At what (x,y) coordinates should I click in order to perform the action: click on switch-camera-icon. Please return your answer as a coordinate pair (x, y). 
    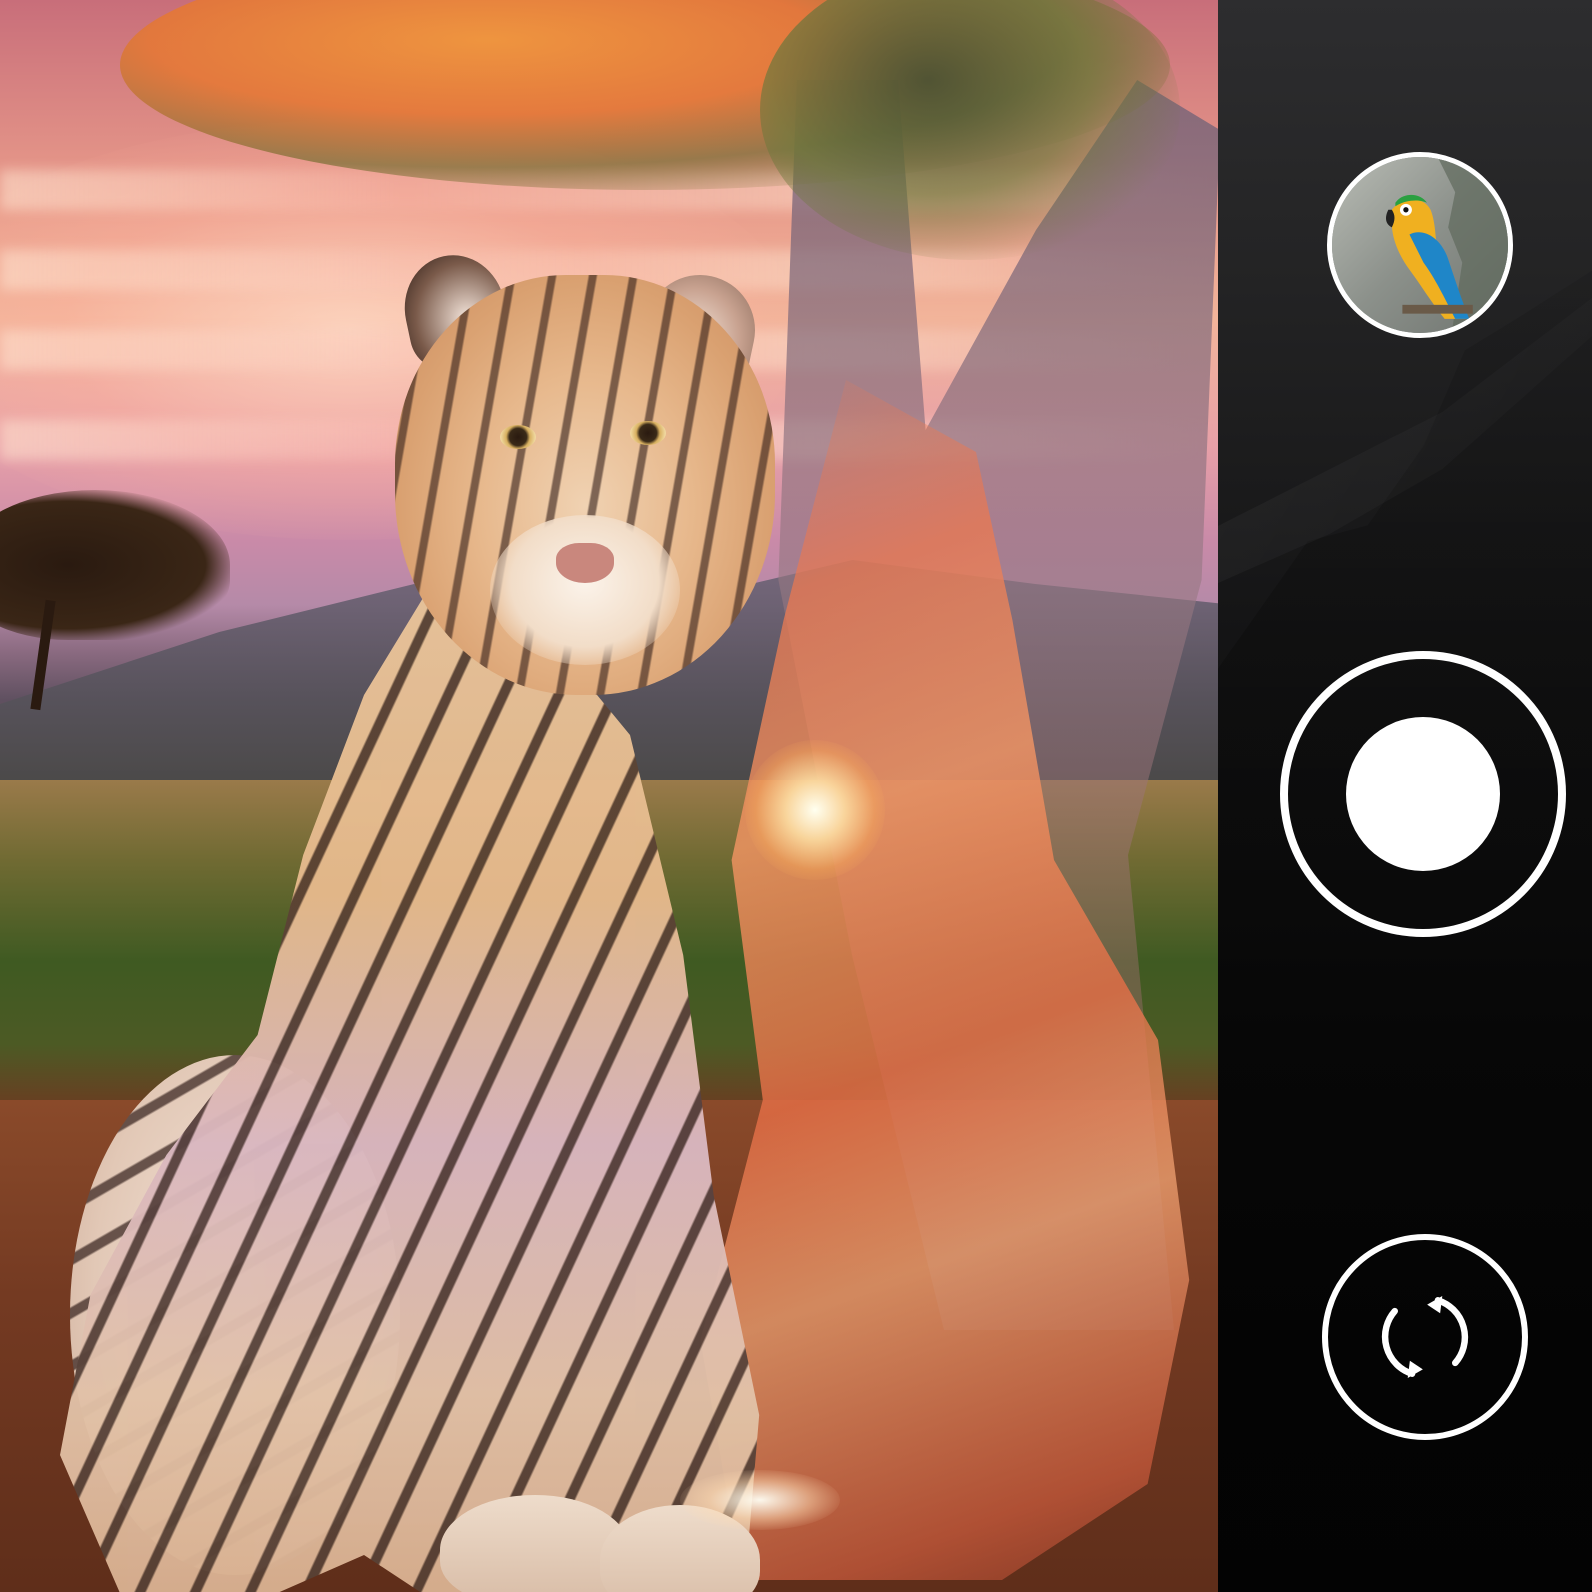
    Looking at the image, I should click on (1425, 1337).